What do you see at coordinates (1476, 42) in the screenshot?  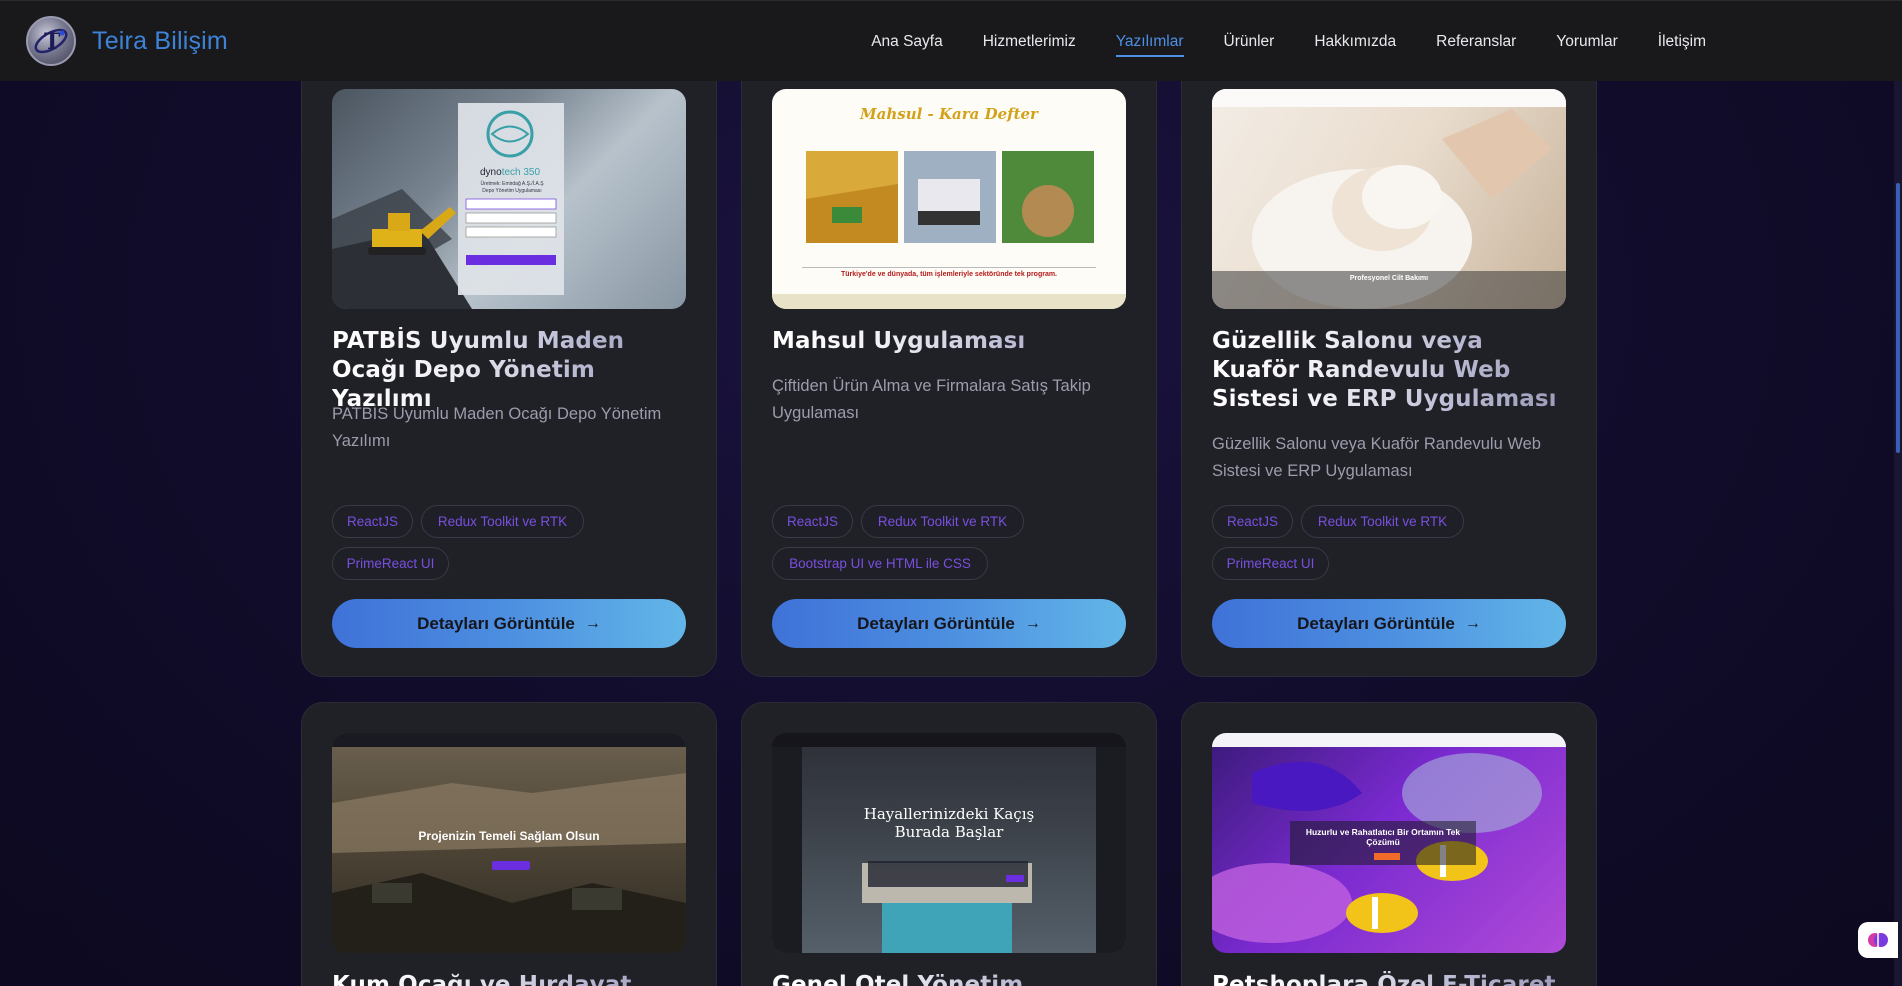 I see `nav-item-referanslar: Referanslar` at bounding box center [1476, 42].